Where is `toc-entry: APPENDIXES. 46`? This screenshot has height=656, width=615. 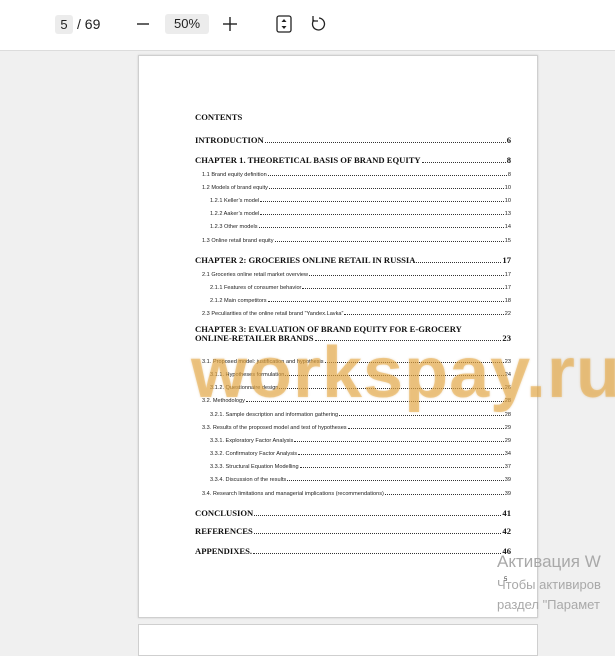
toc-entry: APPENDIXES. 46 is located at coordinates (353, 551).